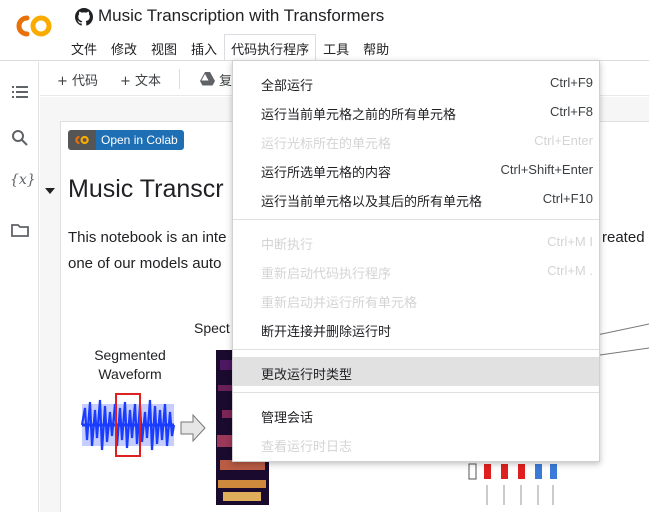 This screenshot has height=512, width=649. Describe the element at coordinates (307, 375) in the screenshot. I see `dropdown-menu-item-label: 更改运行时类型` at that location.